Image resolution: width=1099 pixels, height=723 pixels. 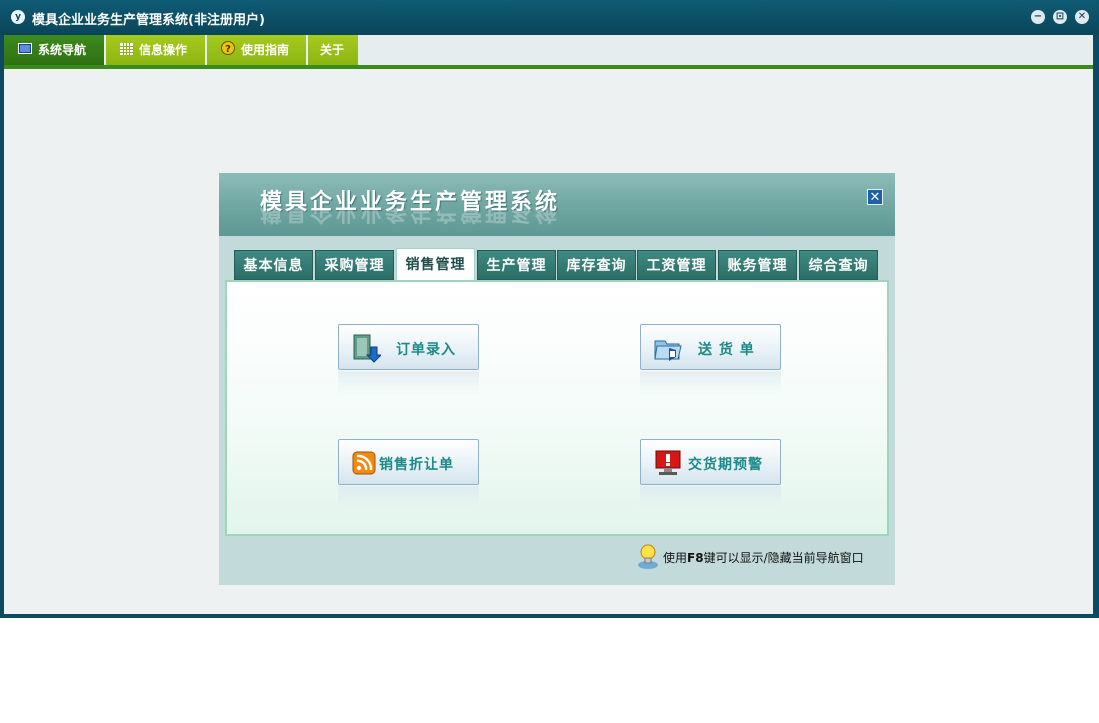 What do you see at coordinates (1060, 17) in the screenshot?
I see `restore-button: ⊡` at bounding box center [1060, 17].